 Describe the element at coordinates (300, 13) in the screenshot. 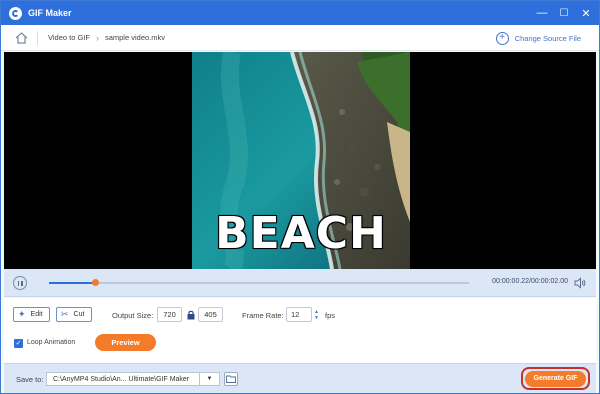

I see `title-bar: GIF Maker — ☐ ✕` at that location.